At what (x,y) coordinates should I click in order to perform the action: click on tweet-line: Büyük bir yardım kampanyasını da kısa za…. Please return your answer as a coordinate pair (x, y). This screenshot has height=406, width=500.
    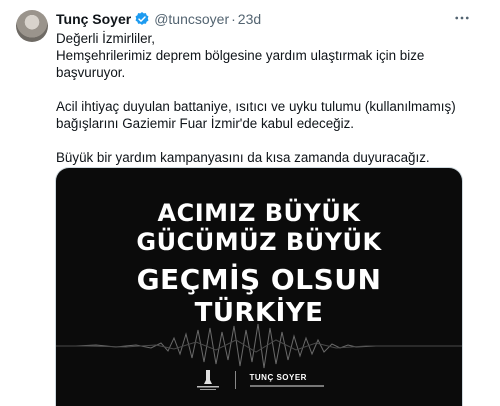
    Looking at the image, I should click on (243, 157).